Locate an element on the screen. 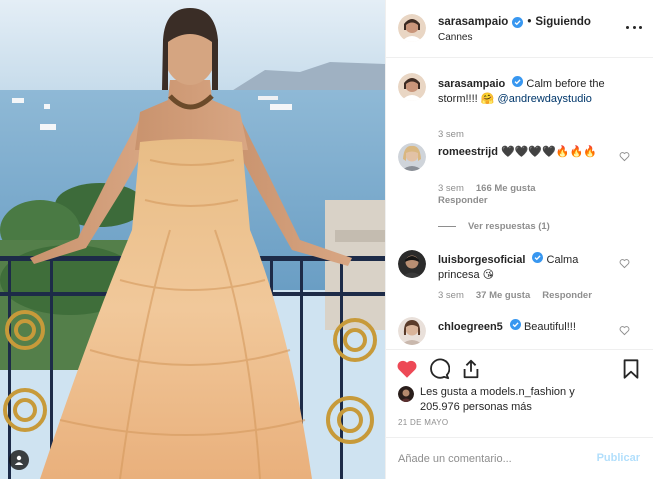 The width and height of the screenshot is (653, 479). comment-icon is located at coordinates (439, 369).